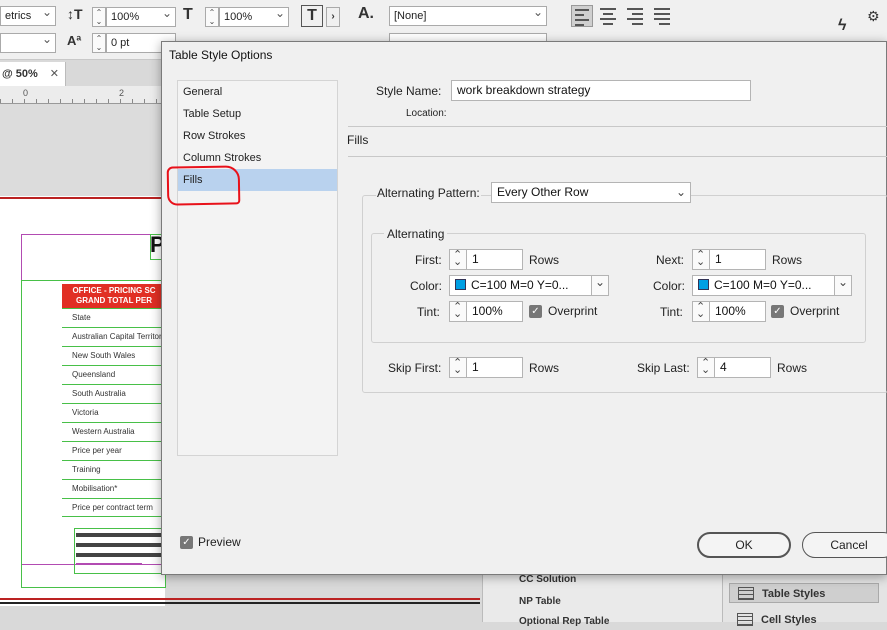 Image resolution: width=887 pixels, height=630 pixels. What do you see at coordinates (608, 16) in the screenshot?
I see `align-center-icon` at bounding box center [608, 16].